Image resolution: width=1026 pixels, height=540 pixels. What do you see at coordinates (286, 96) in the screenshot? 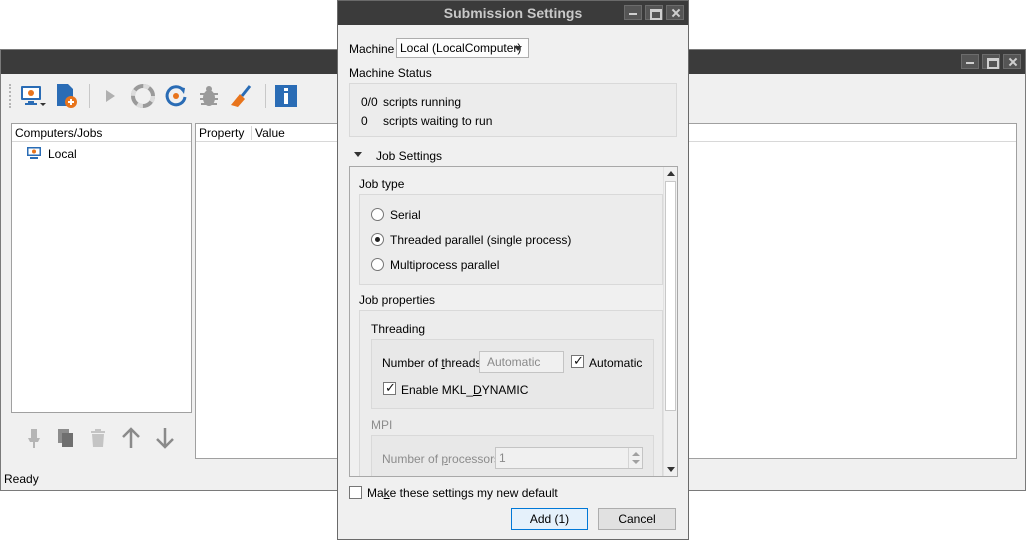
I see `info-icon` at bounding box center [286, 96].